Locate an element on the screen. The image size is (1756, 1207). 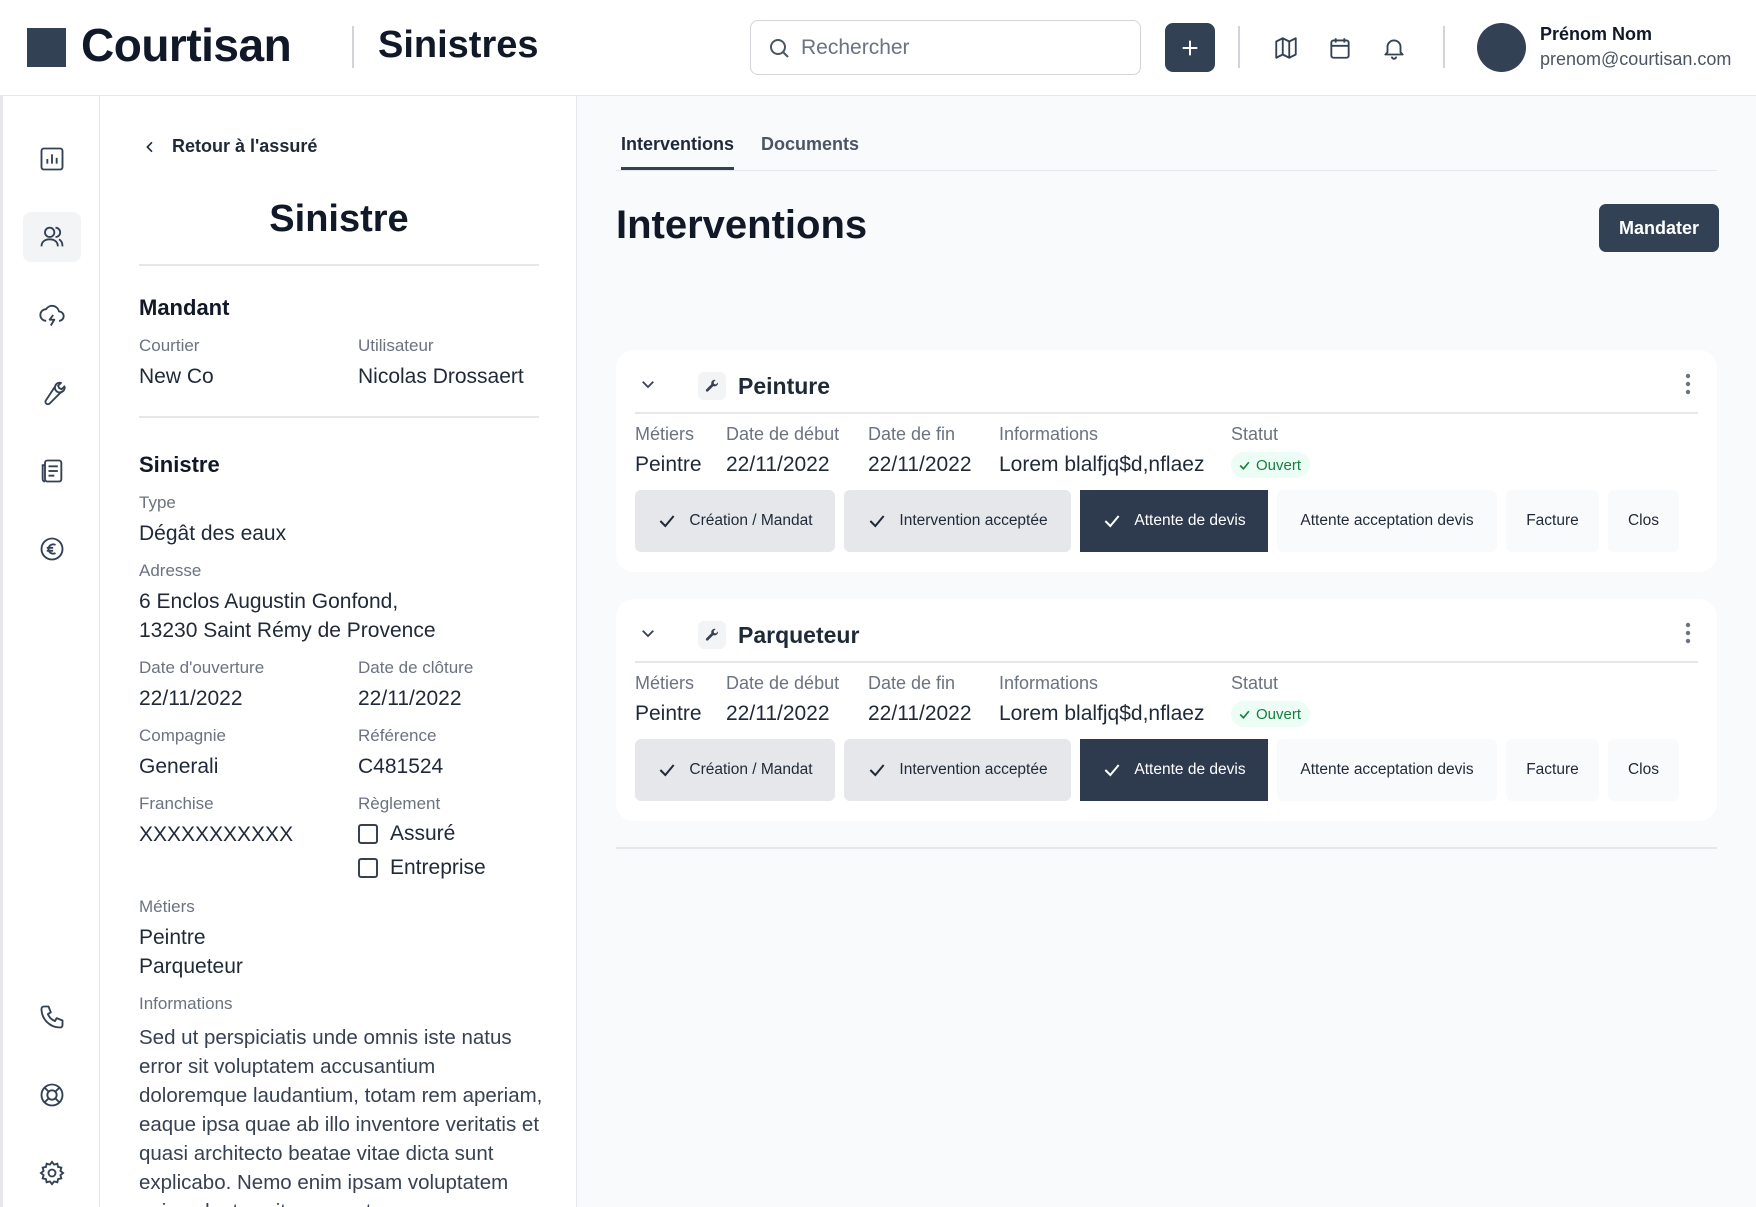
avatar is located at coordinates (1501, 47).